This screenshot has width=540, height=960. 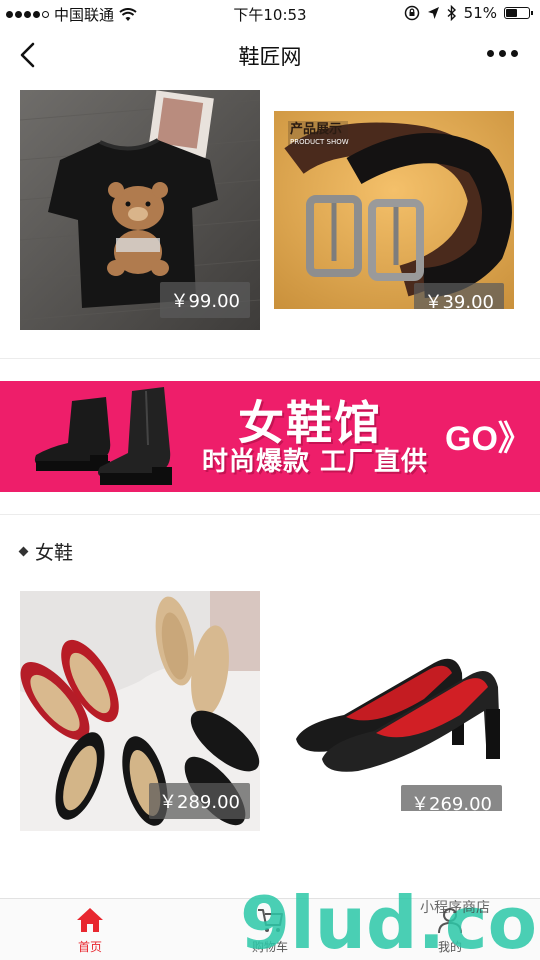 I want to click on tab-me: 我的, so click(x=450, y=930).